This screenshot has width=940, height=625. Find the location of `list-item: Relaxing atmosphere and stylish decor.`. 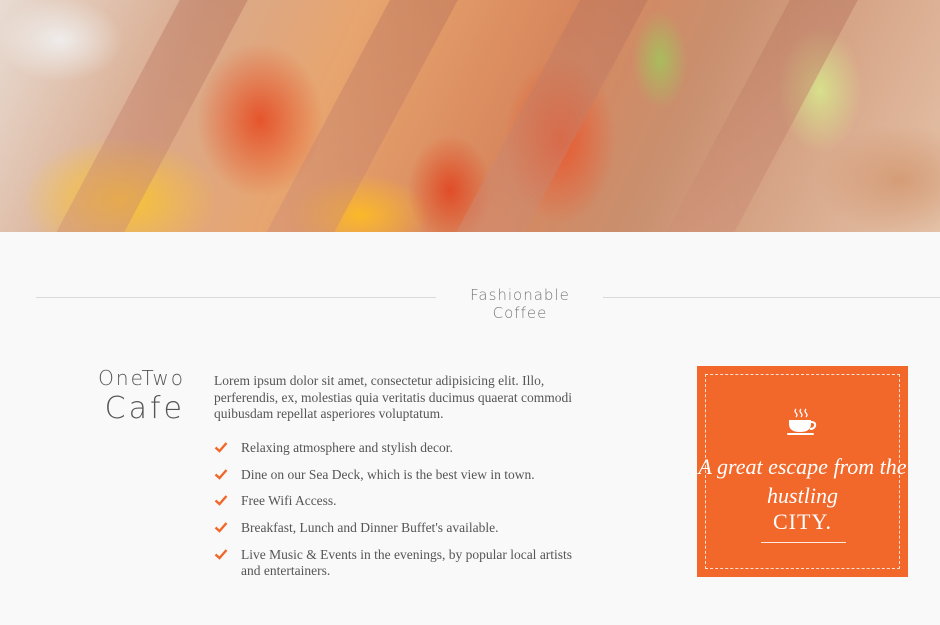

list-item: Relaxing atmosphere and stylish decor. is located at coordinates (394, 448).